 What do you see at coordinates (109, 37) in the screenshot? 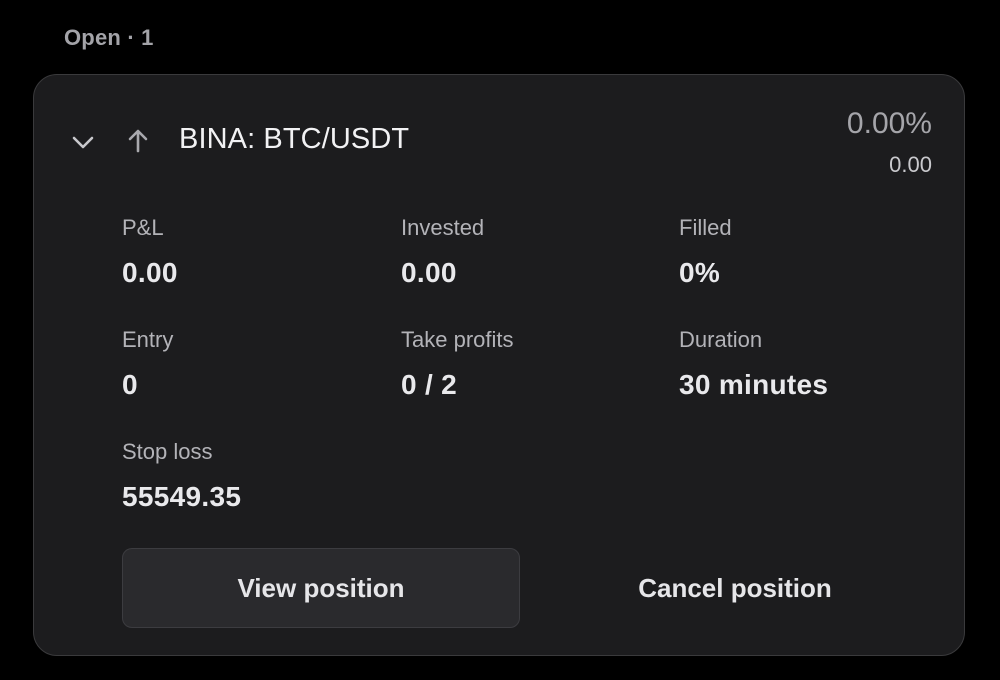
I see `section-label: Open · 1` at bounding box center [109, 37].